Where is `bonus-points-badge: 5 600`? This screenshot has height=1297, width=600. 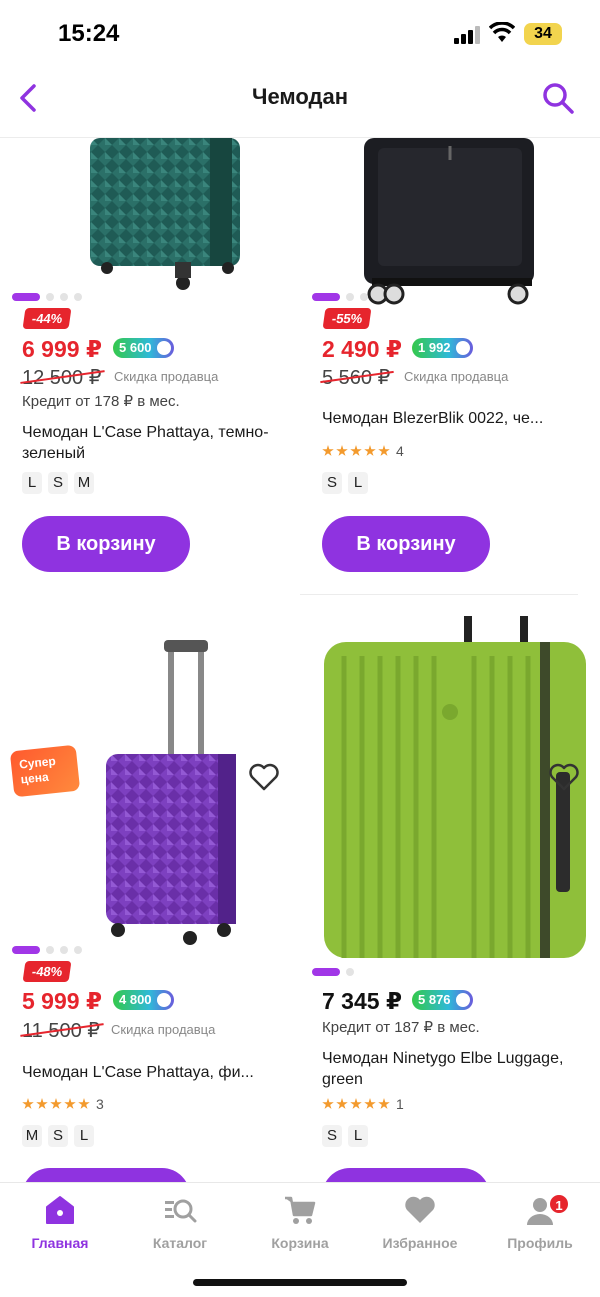
bonus-points-badge: 5 600 is located at coordinates (143, 348).